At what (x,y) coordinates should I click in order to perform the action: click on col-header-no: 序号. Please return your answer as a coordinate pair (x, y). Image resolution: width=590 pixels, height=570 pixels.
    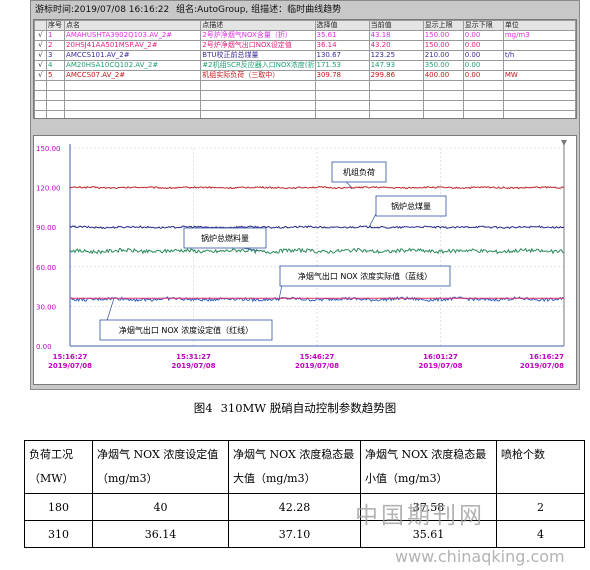
    Looking at the image, I should click on (56, 25).